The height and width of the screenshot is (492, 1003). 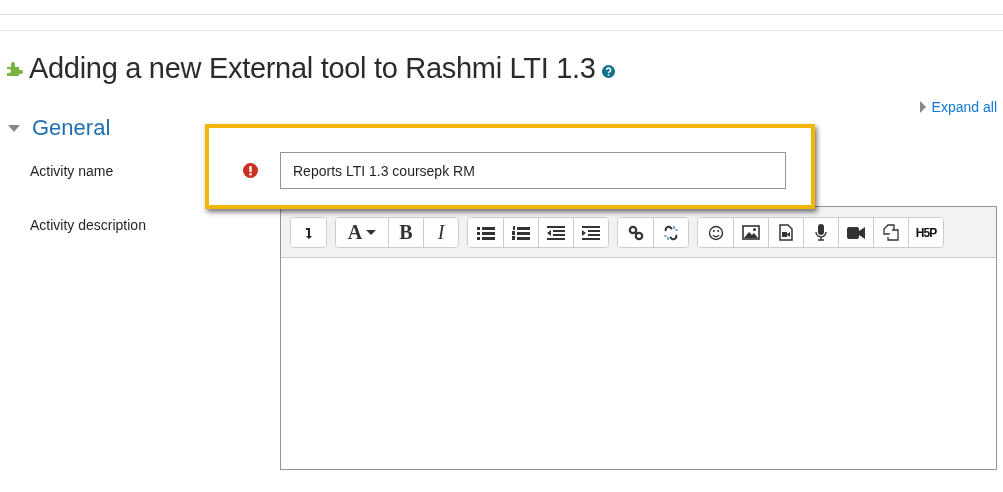 What do you see at coordinates (635, 232) in the screenshot?
I see `link-icon` at bounding box center [635, 232].